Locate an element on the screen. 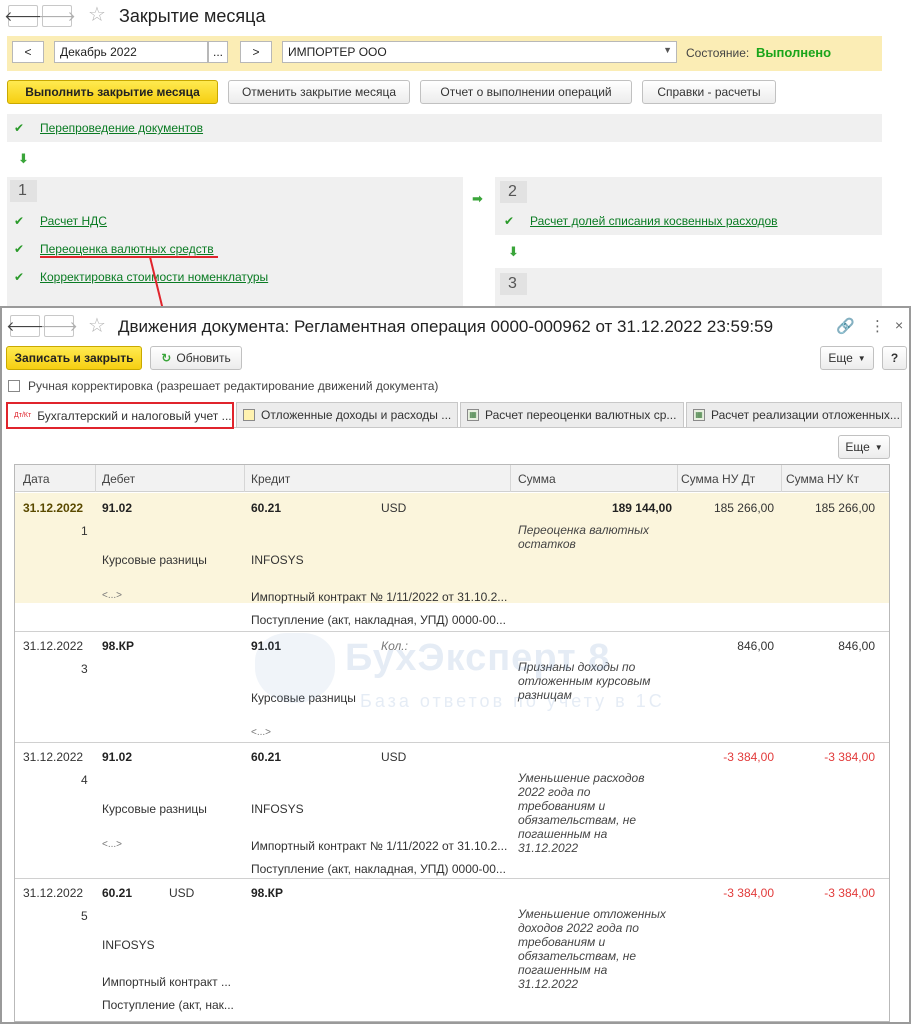 The height and width of the screenshot is (1024, 911). vat-calculation-link: Расчет НДС is located at coordinates (73, 221).